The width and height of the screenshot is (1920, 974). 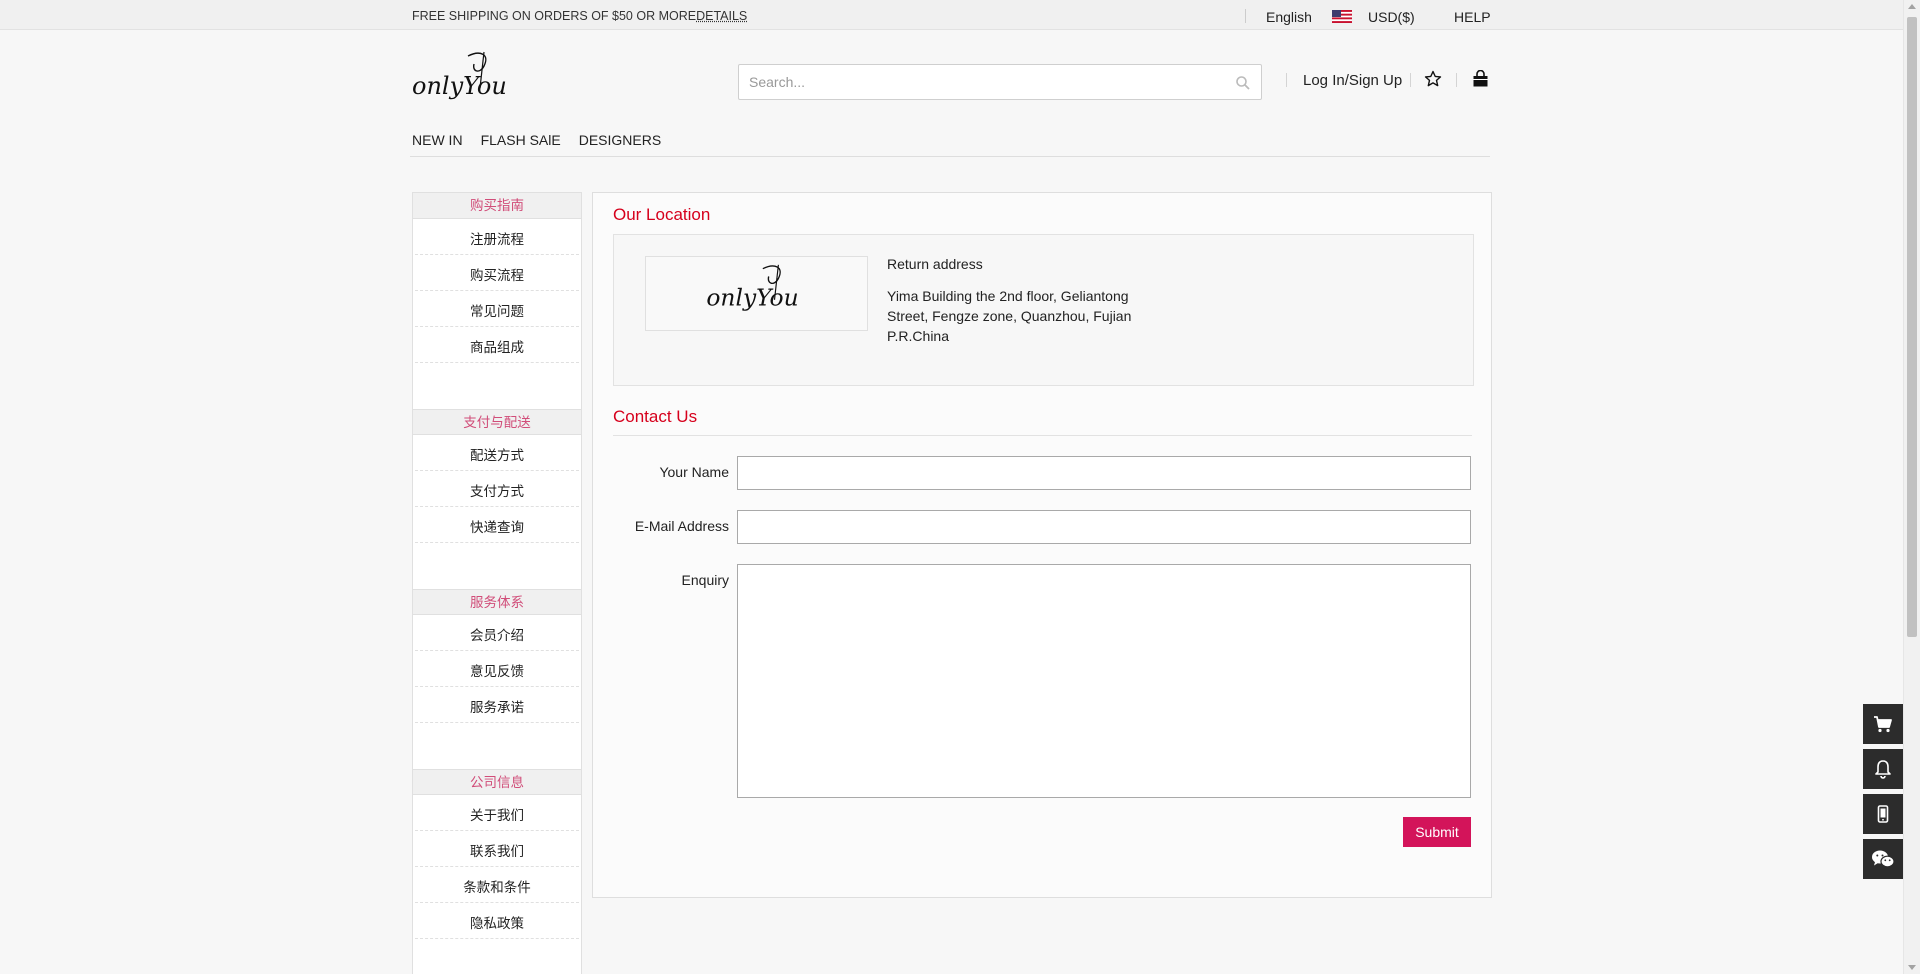 I want to click on main-navigation: NEW IN FLASH SAlE DESIGNERS, so click(x=536, y=140).